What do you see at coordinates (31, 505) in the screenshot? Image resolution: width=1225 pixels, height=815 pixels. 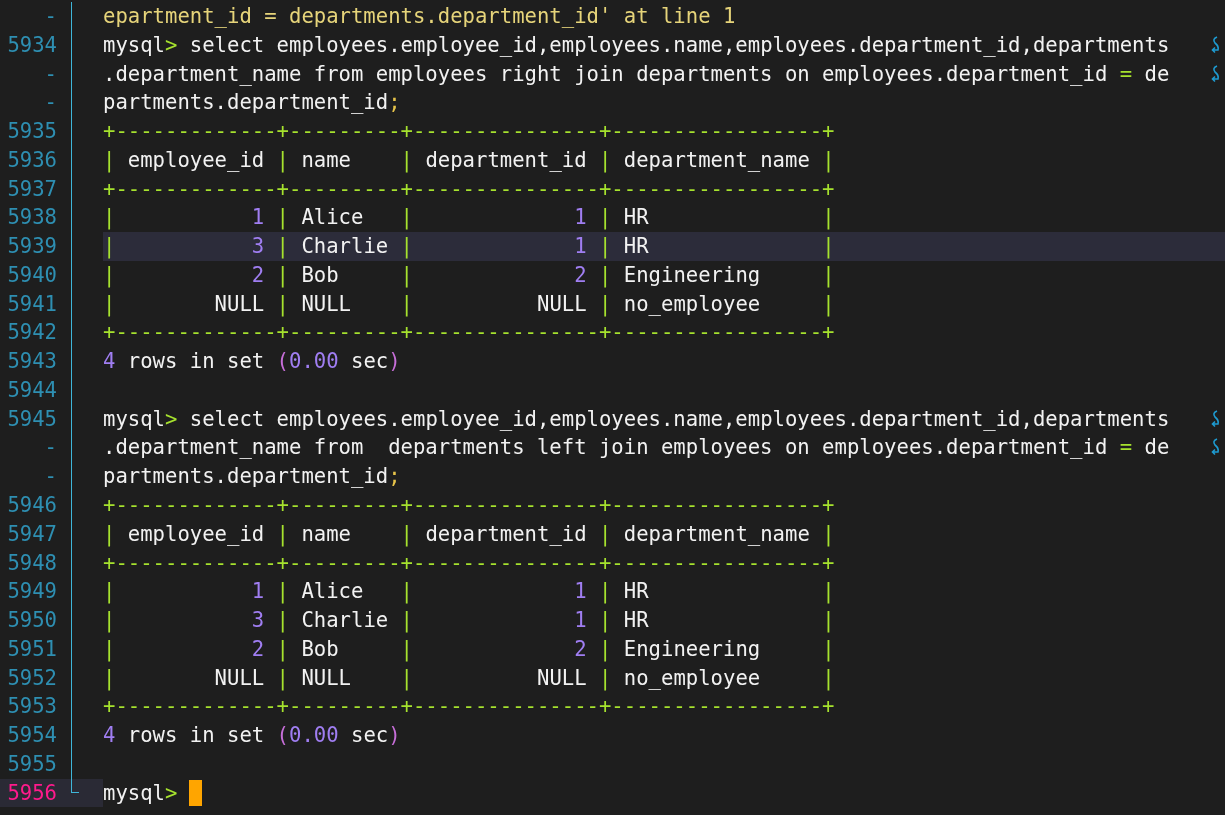 I see `line-number: 5946` at bounding box center [31, 505].